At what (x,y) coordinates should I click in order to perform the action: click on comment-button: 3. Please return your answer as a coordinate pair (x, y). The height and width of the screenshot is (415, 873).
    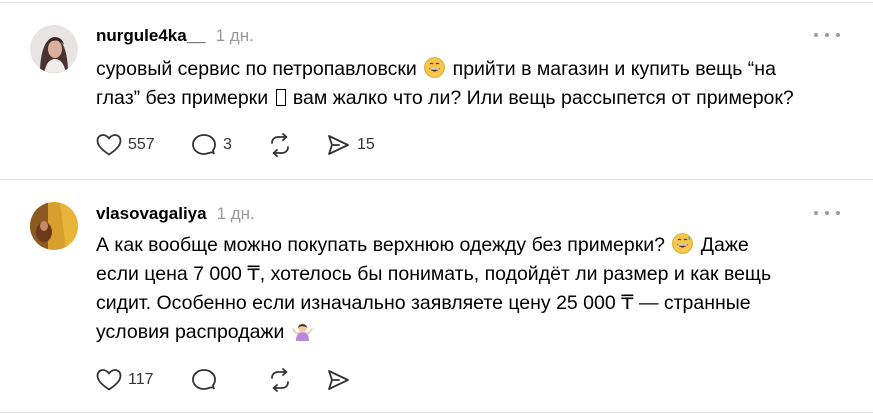
    Looking at the image, I should click on (229, 145).